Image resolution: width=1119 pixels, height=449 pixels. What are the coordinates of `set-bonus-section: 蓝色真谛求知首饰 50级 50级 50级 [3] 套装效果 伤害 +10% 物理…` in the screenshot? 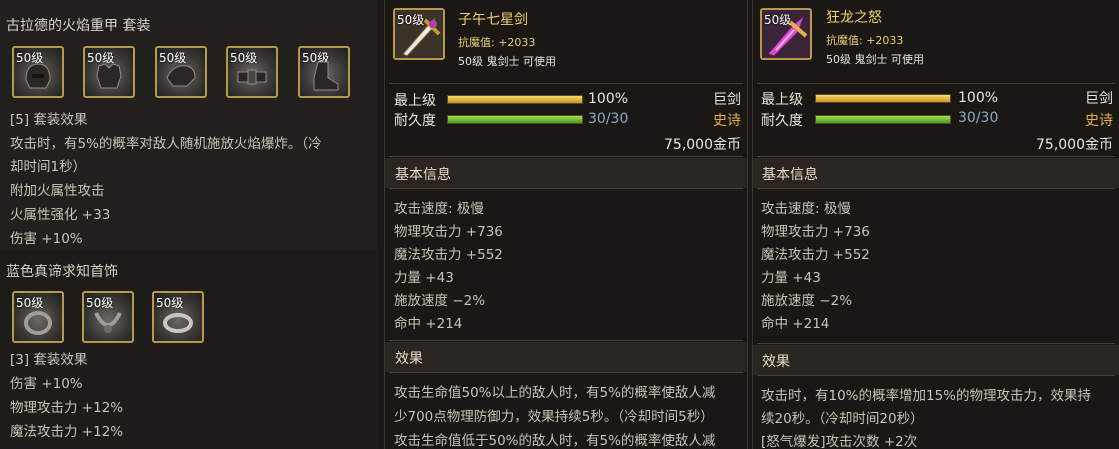 It's located at (189, 349).